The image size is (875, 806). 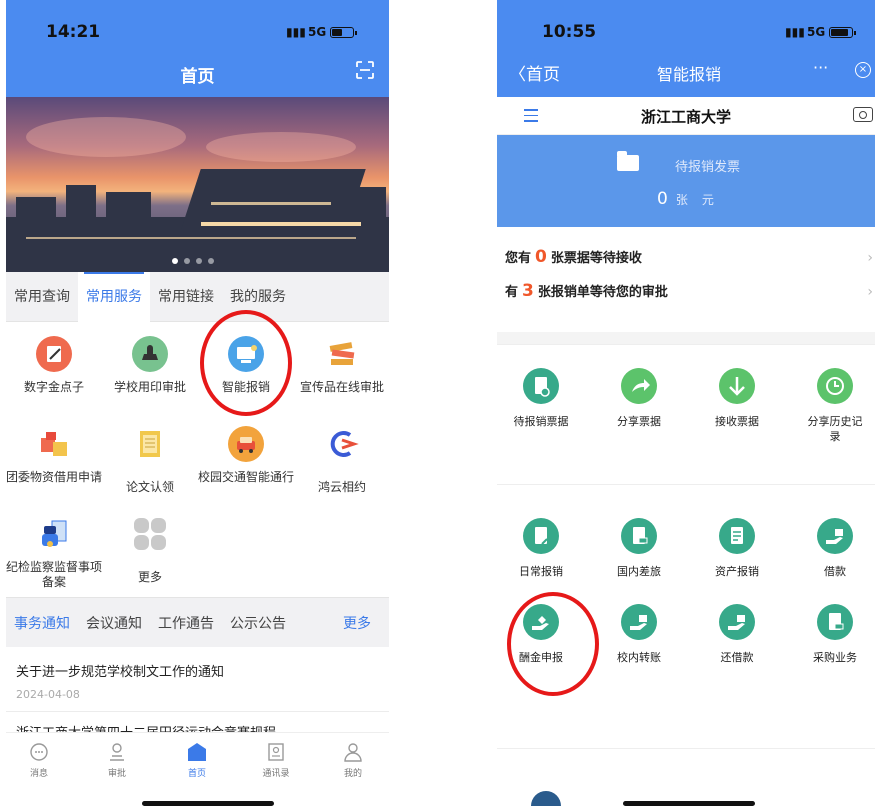 I want to click on func-pending-receipts: 待报销票据, so click(x=541, y=398).